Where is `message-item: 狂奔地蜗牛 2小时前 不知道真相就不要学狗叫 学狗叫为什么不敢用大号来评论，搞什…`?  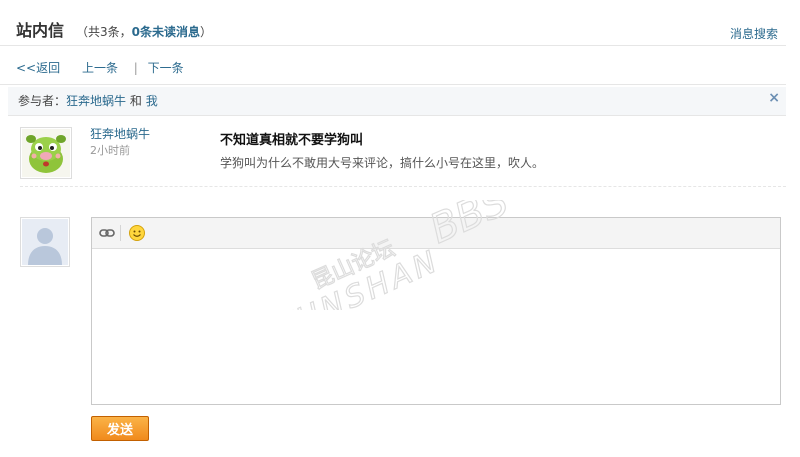
message-item: 狂奔地蜗牛 2小时前 不知道真相就不要学狗叫 学狗叫为什么不敢用大号来评论，搞什… is located at coordinates (403, 155).